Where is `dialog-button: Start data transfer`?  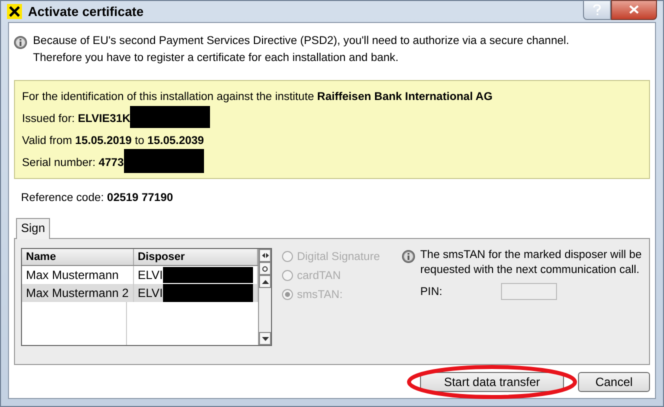
dialog-button: Start data transfer is located at coordinates (492, 382).